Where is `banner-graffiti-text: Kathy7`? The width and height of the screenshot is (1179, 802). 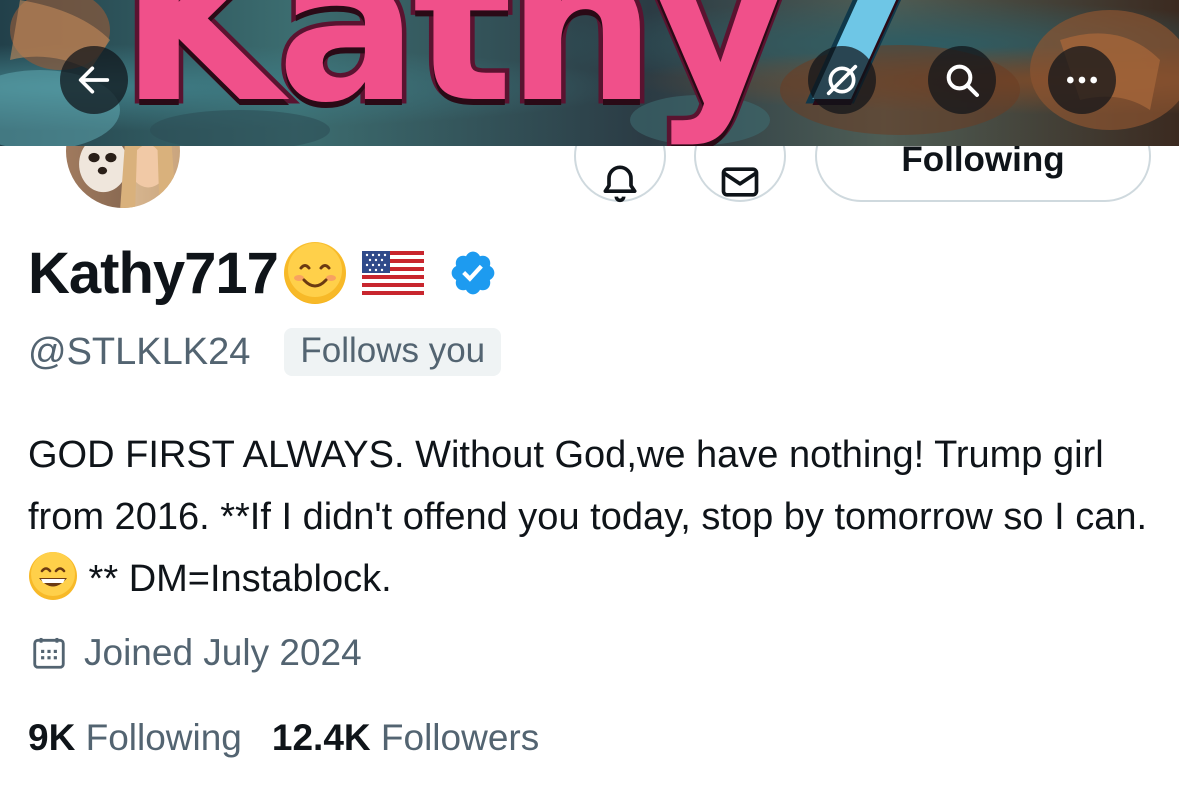
banner-graffiti-text: Kathy7 is located at coordinates (523, 73).